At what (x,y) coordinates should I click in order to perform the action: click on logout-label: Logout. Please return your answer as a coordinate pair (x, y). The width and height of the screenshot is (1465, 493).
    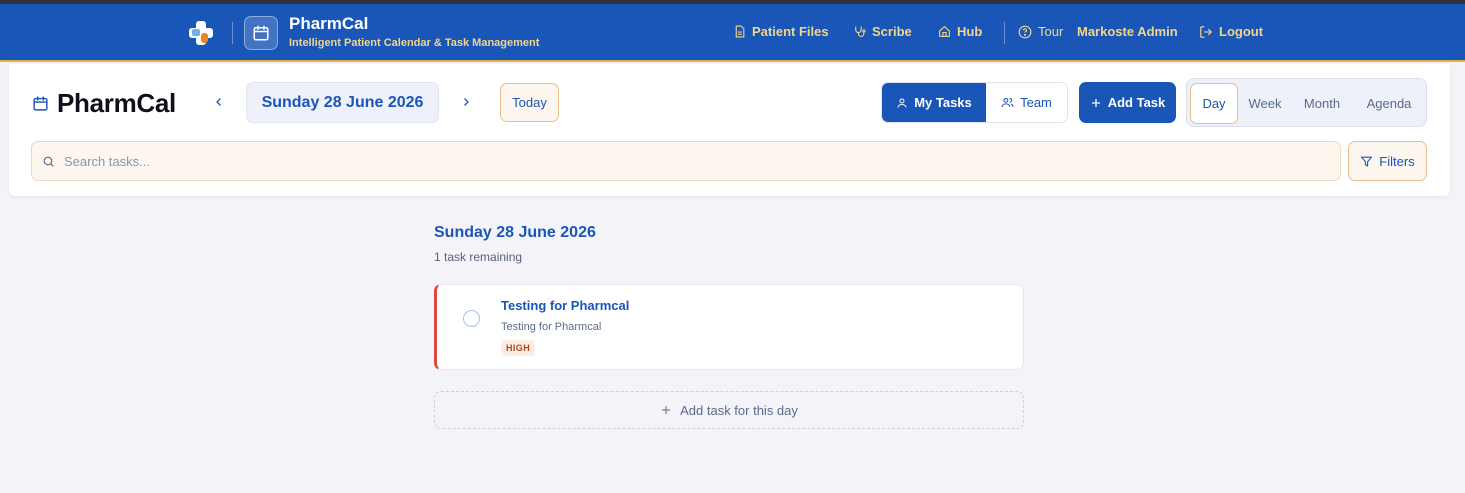
    Looking at the image, I should click on (1241, 31).